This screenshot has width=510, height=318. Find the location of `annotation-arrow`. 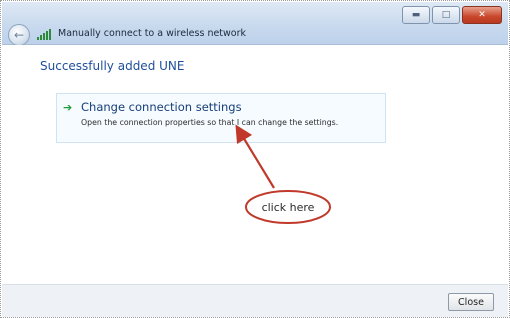

annotation-arrow is located at coordinates (255, 156).